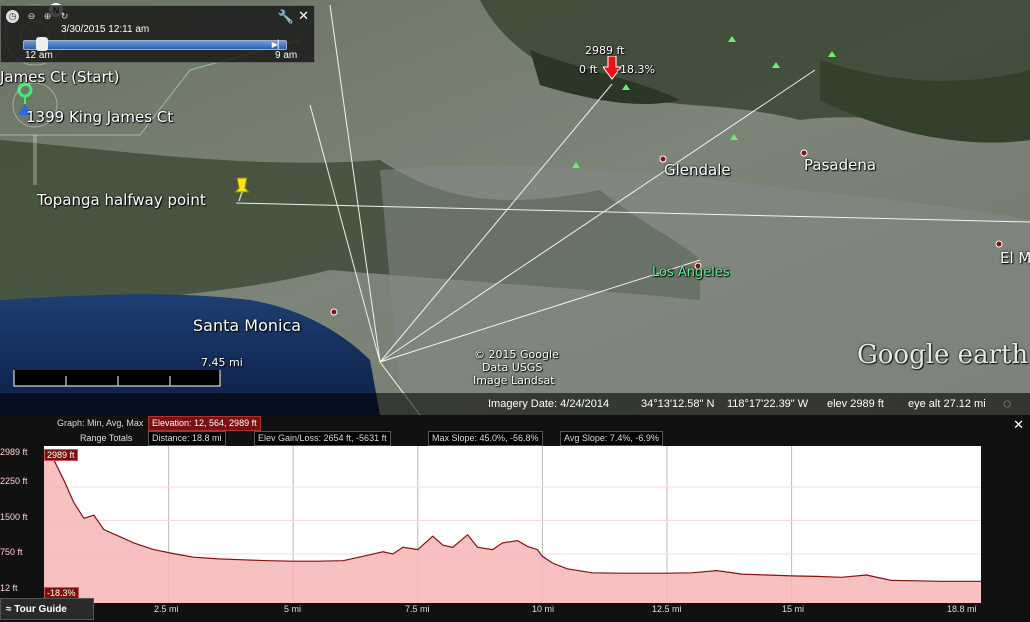  Describe the element at coordinates (47, 16) in the screenshot. I see `zoom-in-icon: ⊕` at that location.